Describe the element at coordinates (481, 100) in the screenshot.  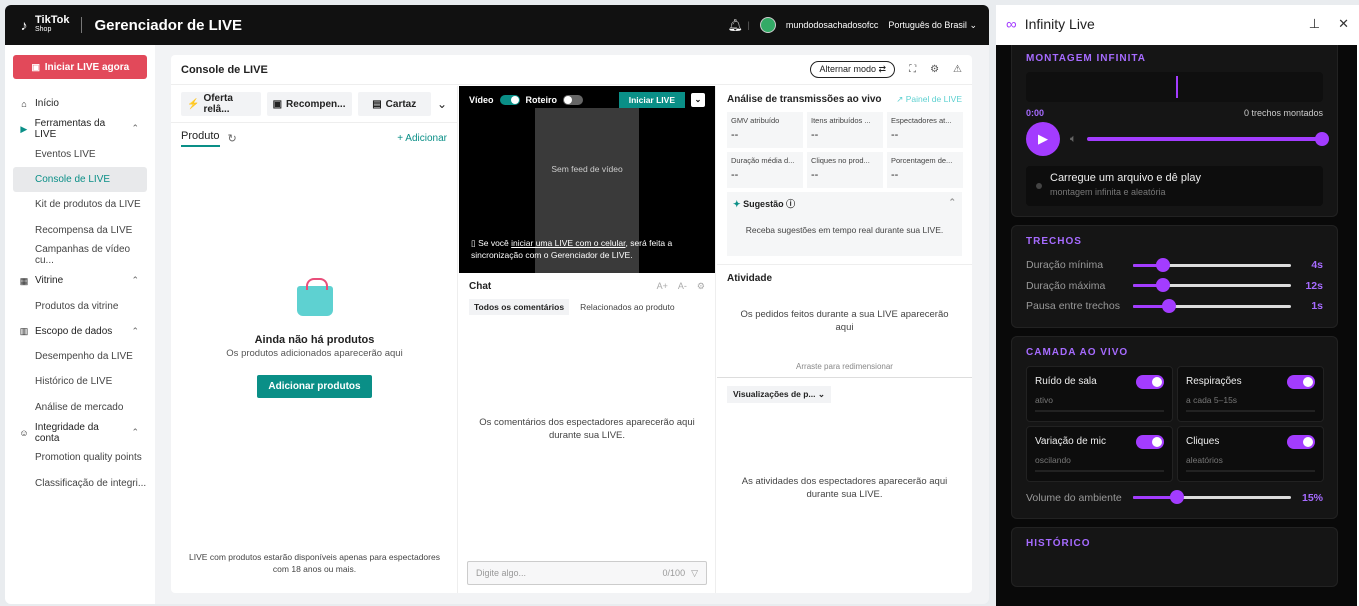
I see `video-label: Vídeo` at that location.